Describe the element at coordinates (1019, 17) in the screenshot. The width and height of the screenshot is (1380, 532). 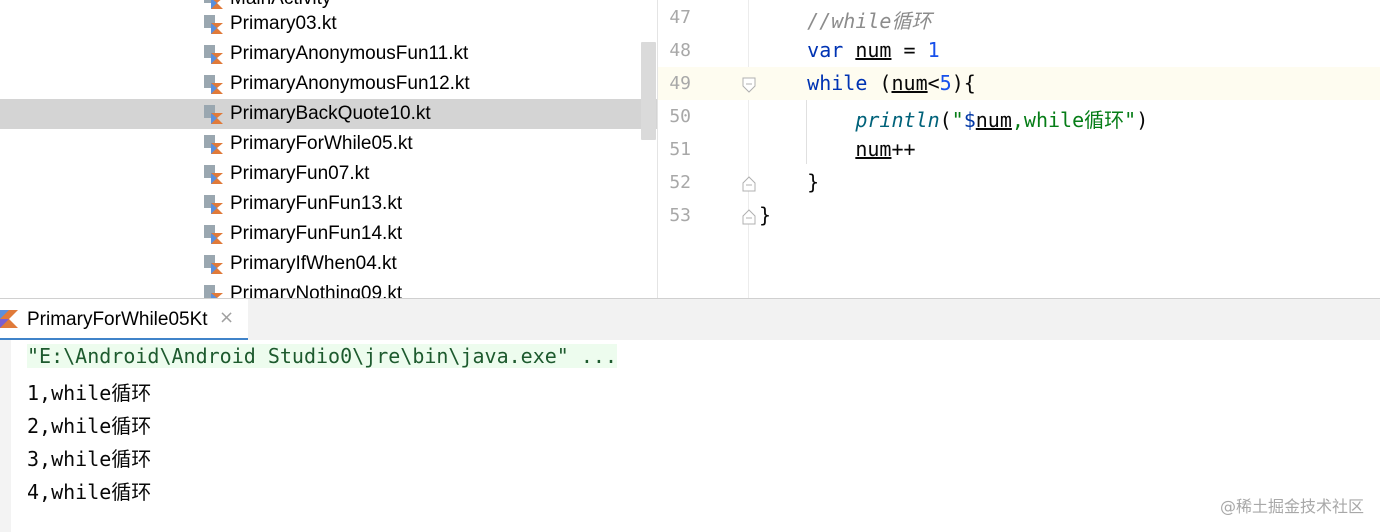
I see `code-line: 47 //while循环` at that location.